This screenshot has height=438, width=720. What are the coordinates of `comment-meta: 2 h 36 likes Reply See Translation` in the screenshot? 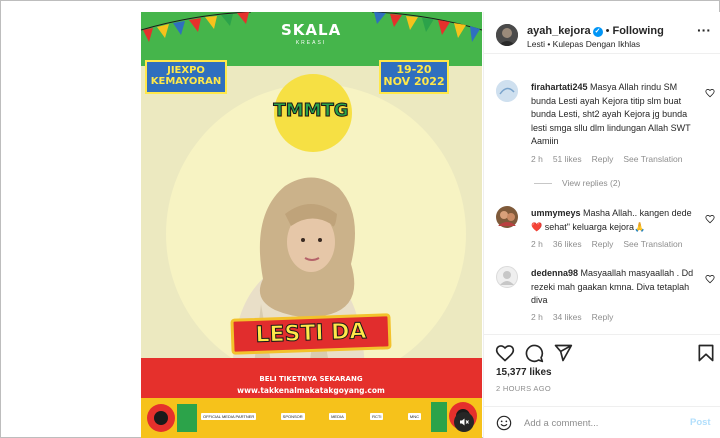 It's located at (611, 244).